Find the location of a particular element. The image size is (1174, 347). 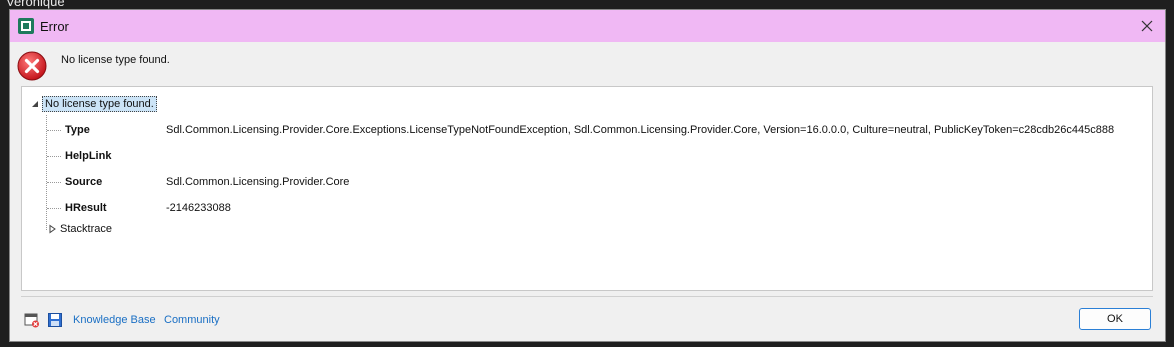

background-window-title: Veronique is located at coordinates (35, 4).